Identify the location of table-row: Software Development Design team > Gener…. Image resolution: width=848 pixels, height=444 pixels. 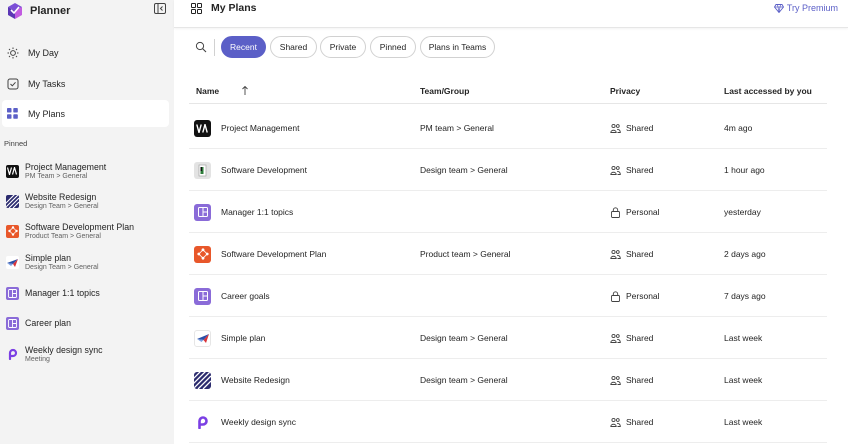
(508, 170).